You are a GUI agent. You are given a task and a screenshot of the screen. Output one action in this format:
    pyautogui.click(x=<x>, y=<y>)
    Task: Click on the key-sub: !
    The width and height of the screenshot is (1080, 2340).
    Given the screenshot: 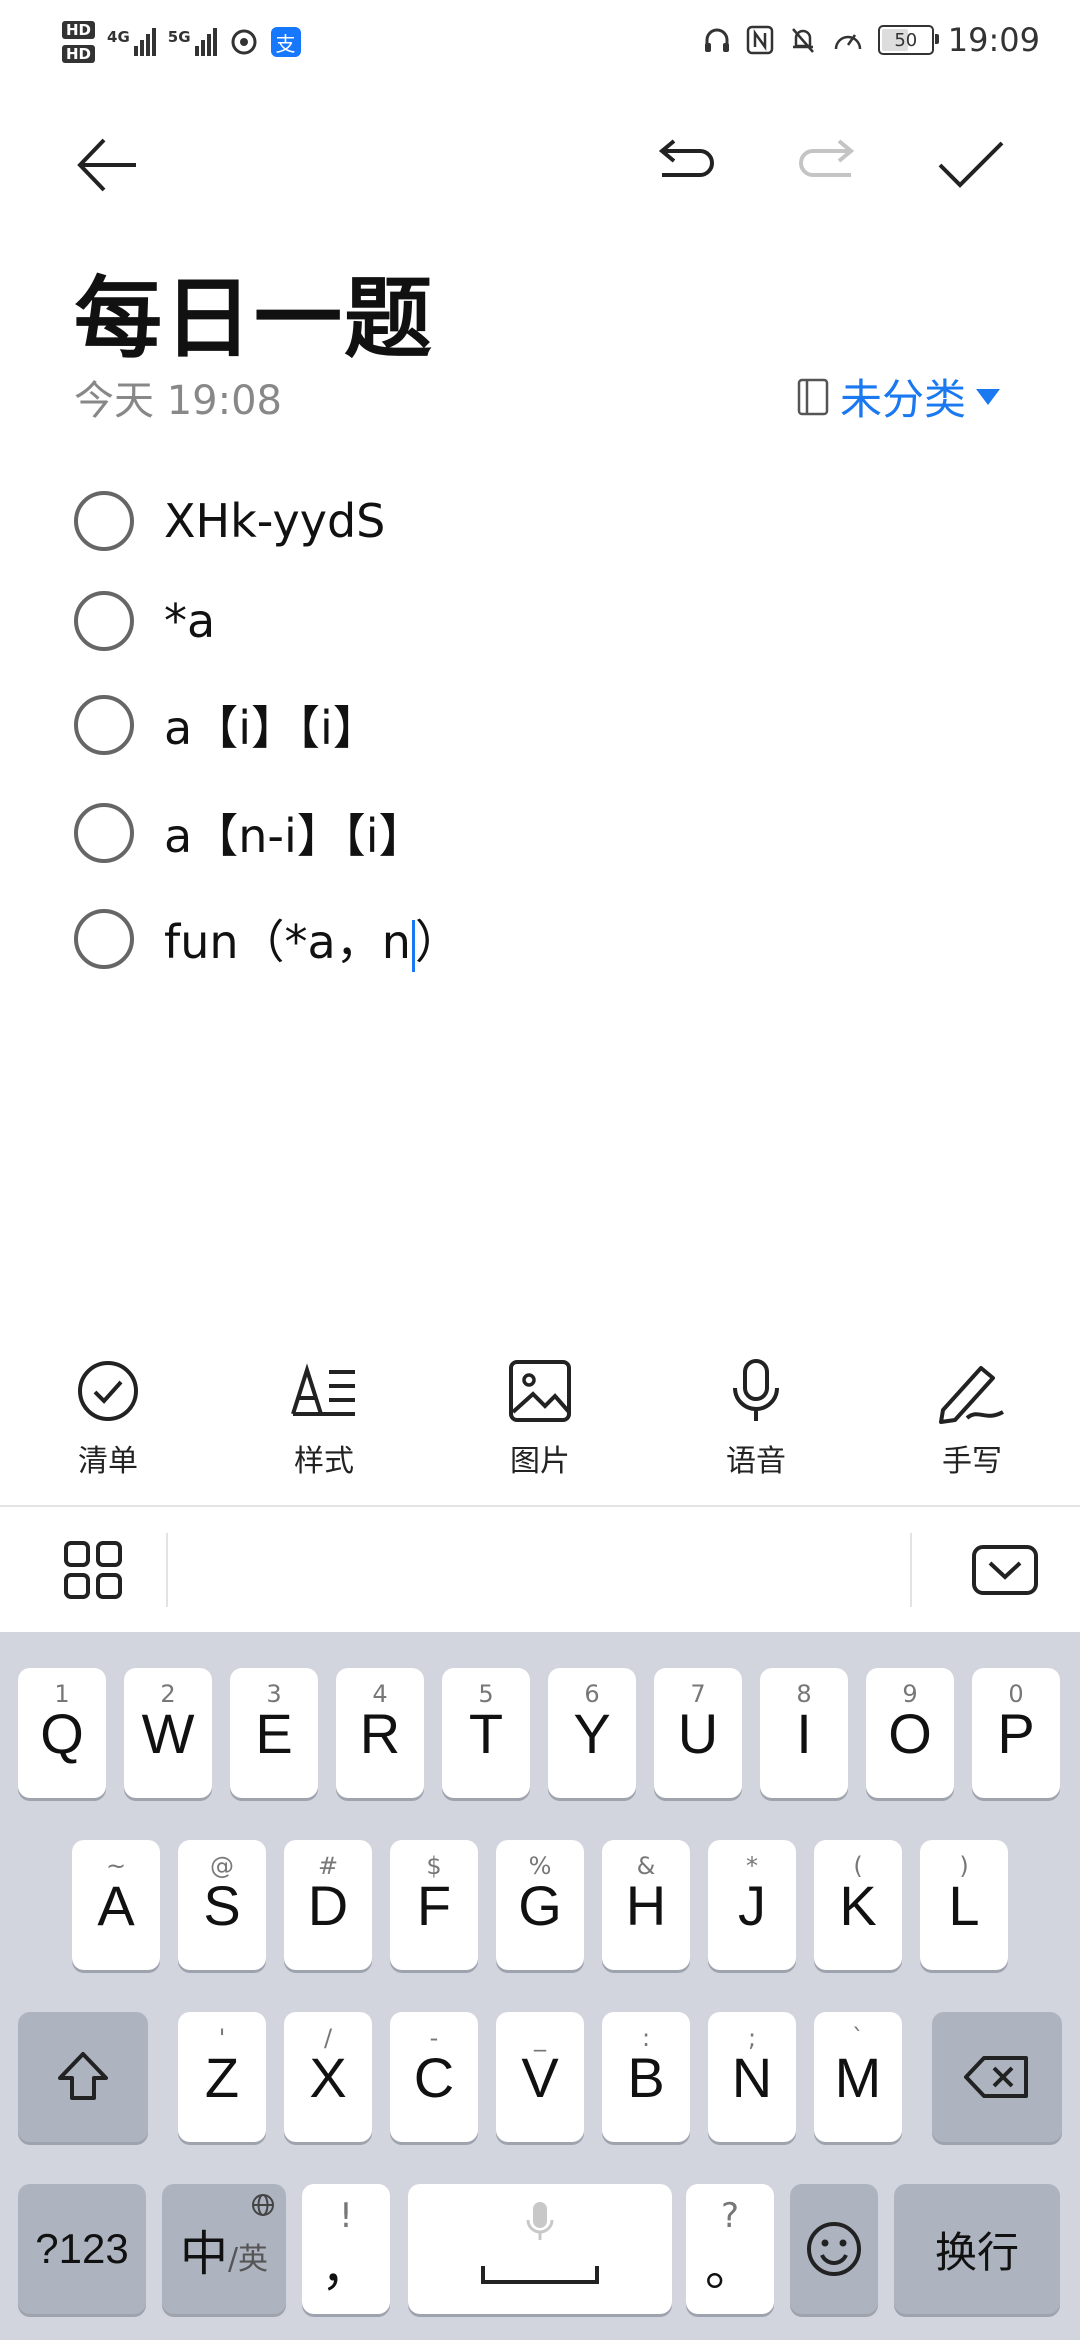 What is the action you would take?
    pyautogui.click(x=346, y=2216)
    